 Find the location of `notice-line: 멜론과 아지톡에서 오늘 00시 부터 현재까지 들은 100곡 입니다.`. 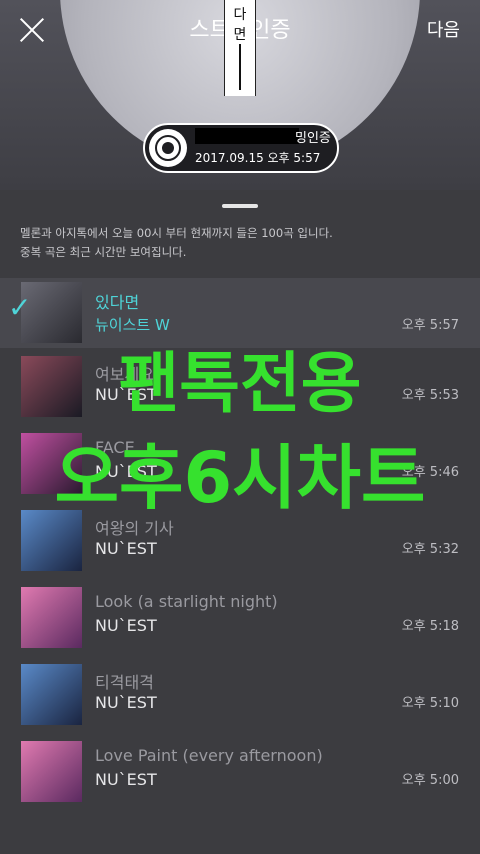

notice-line: 멜론과 아지톡에서 오늘 00시 부터 현재까지 들은 100곡 입니다. is located at coordinates (176, 233).